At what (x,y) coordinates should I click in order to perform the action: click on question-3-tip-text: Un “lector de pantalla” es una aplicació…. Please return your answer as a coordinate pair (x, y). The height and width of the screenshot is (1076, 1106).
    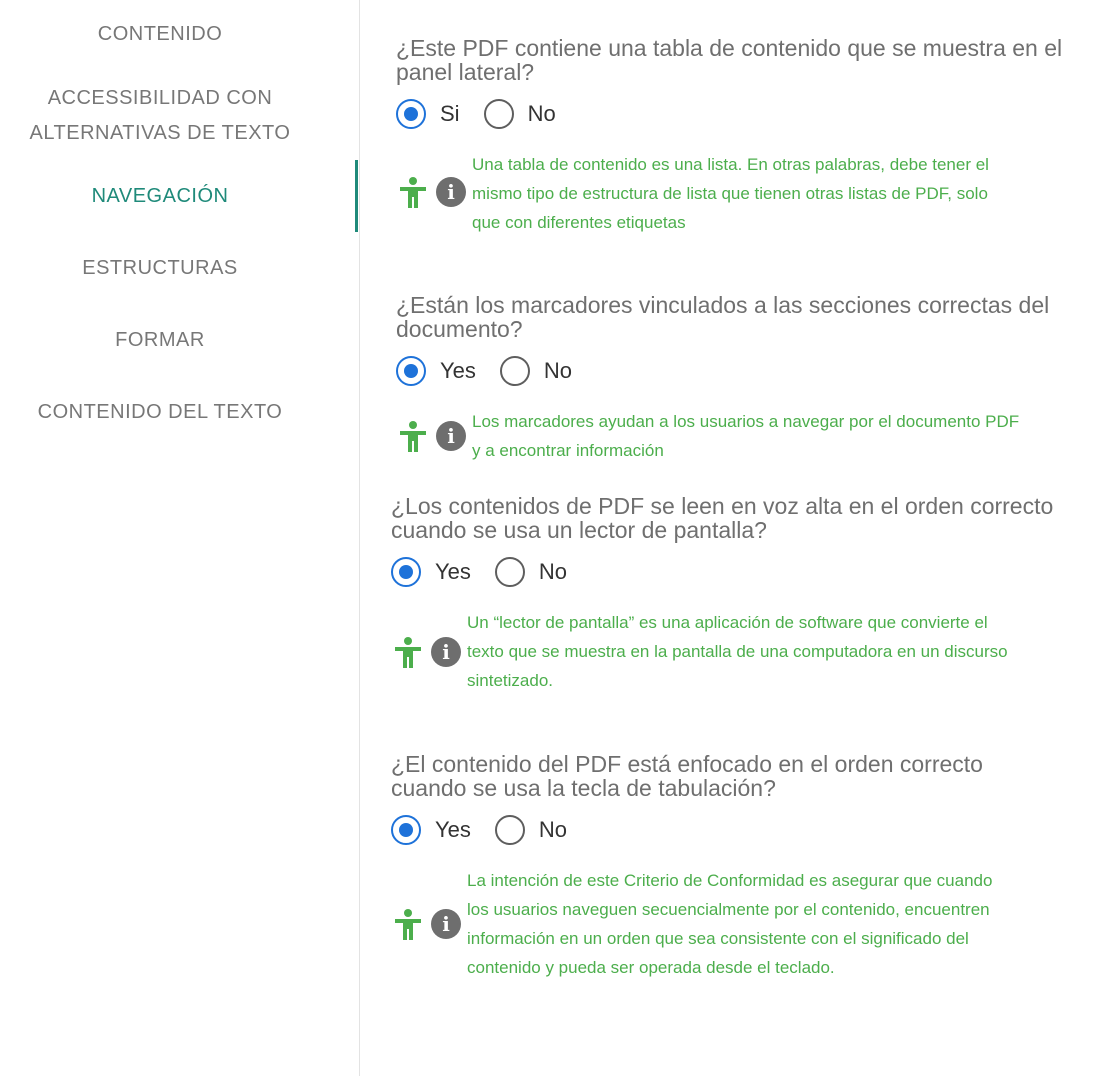
    Looking at the image, I should click on (737, 651).